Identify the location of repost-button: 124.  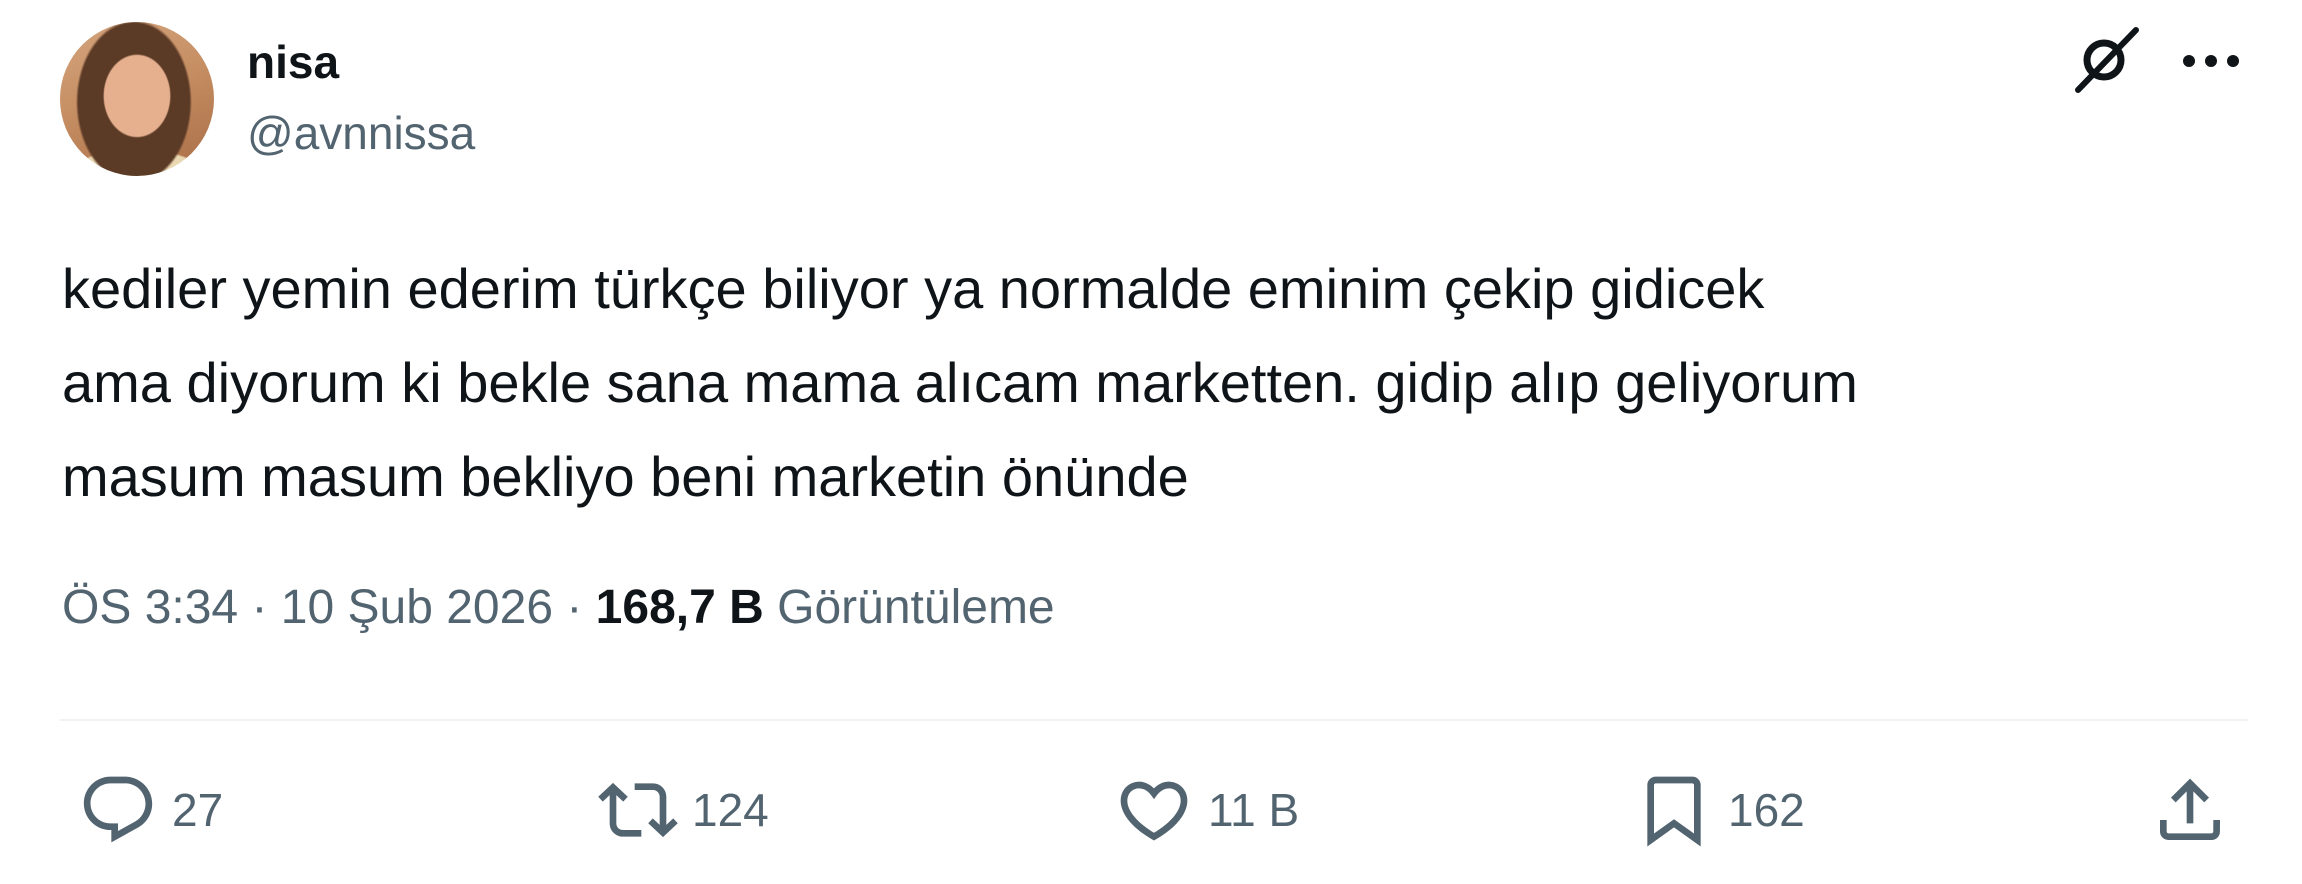
(683, 810).